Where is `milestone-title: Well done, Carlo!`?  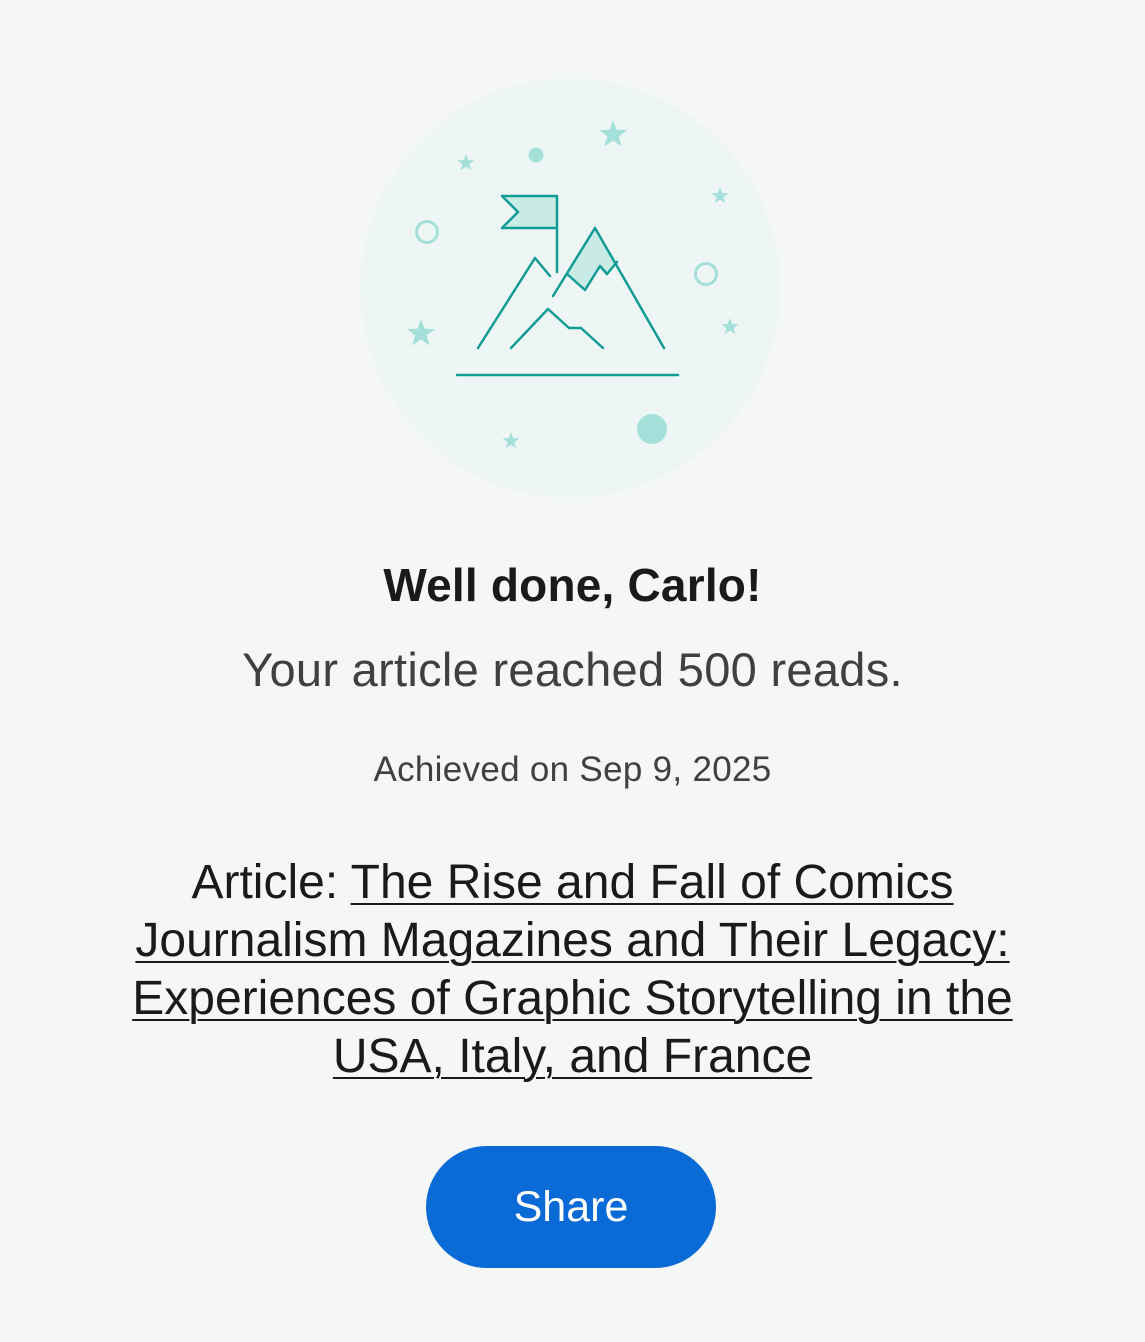
milestone-title: Well done, Carlo! is located at coordinates (572, 585).